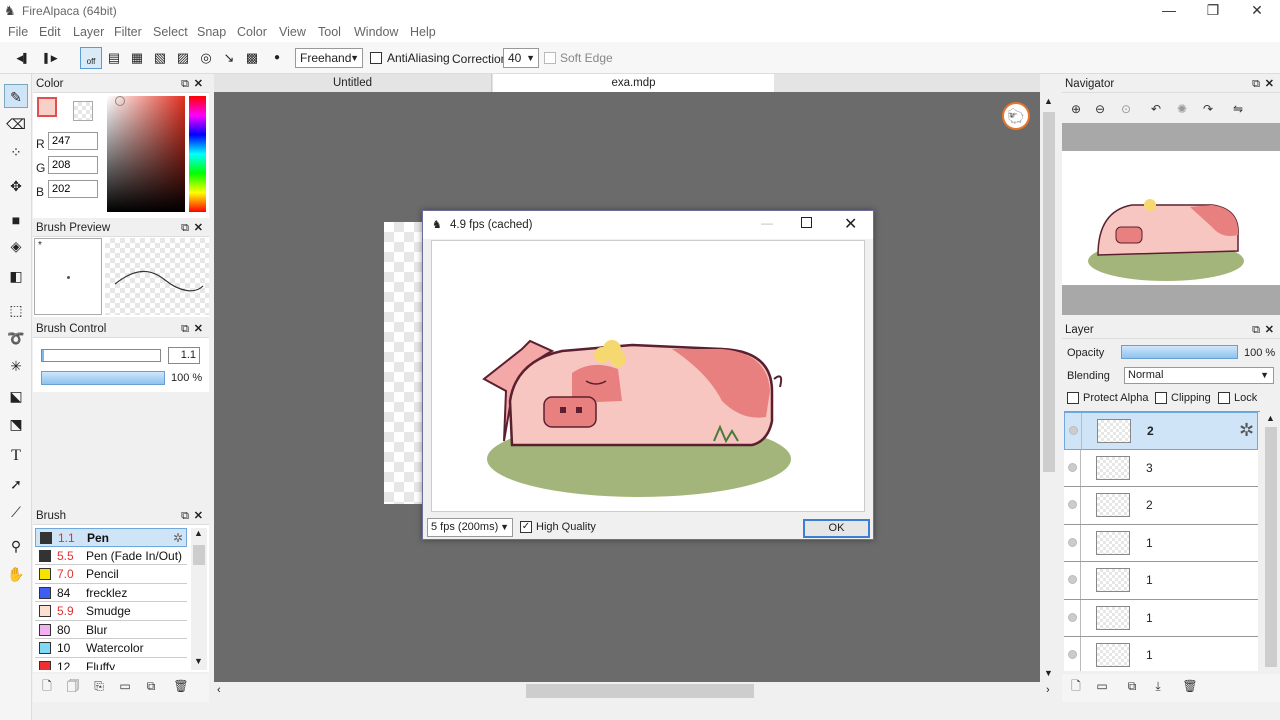  I want to click on duplicate-layer-icon: ⧉, so click(1132, 686).